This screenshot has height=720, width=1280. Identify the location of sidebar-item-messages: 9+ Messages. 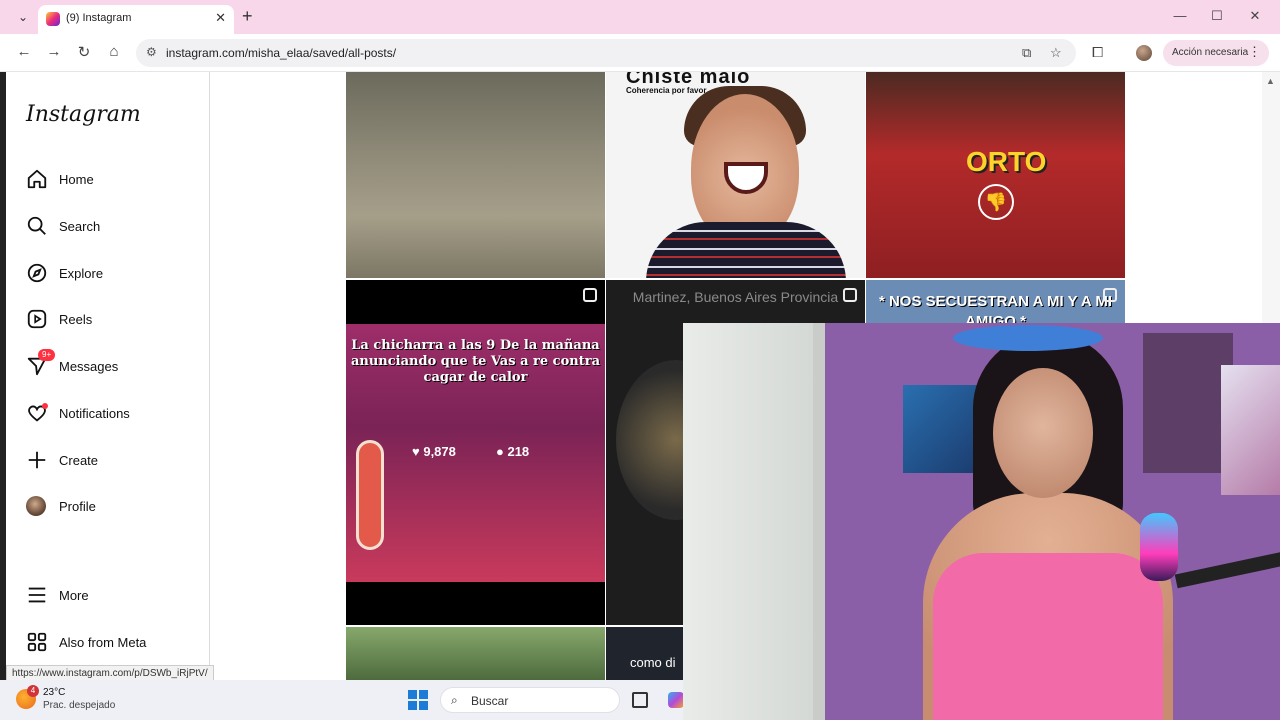
(111, 364).